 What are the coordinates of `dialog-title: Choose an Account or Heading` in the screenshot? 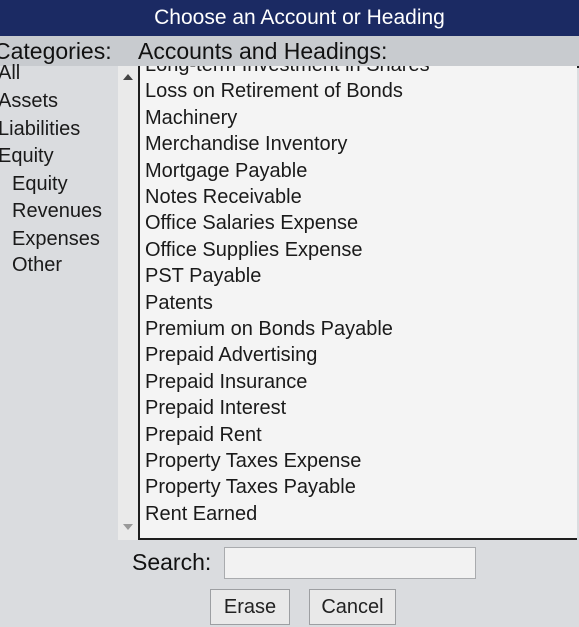 It's located at (289, 18).